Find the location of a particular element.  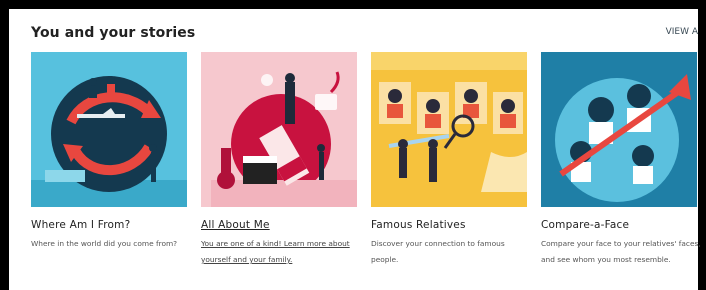

card-title: Famous Relatives is located at coordinates (449, 225).